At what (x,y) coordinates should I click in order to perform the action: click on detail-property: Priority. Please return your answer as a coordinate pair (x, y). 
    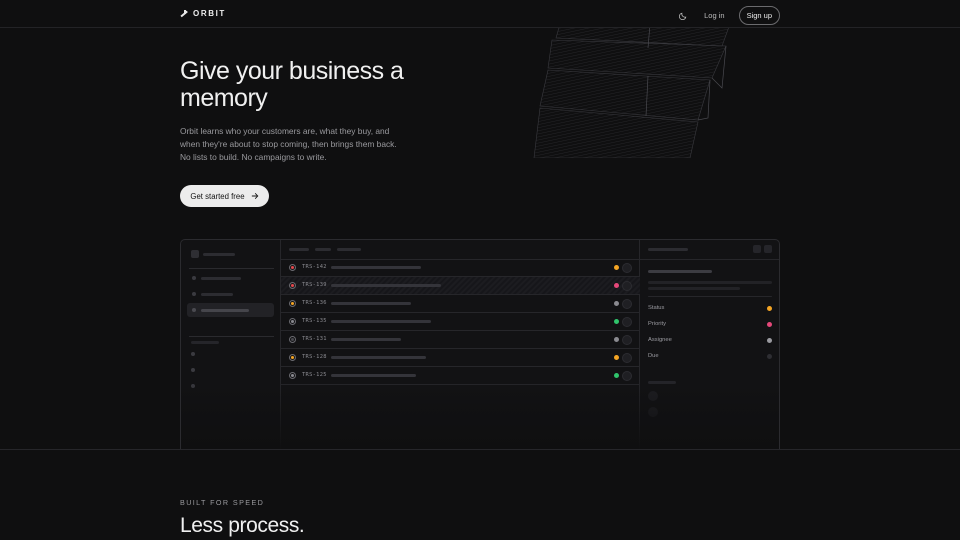
    Looking at the image, I should click on (710, 326).